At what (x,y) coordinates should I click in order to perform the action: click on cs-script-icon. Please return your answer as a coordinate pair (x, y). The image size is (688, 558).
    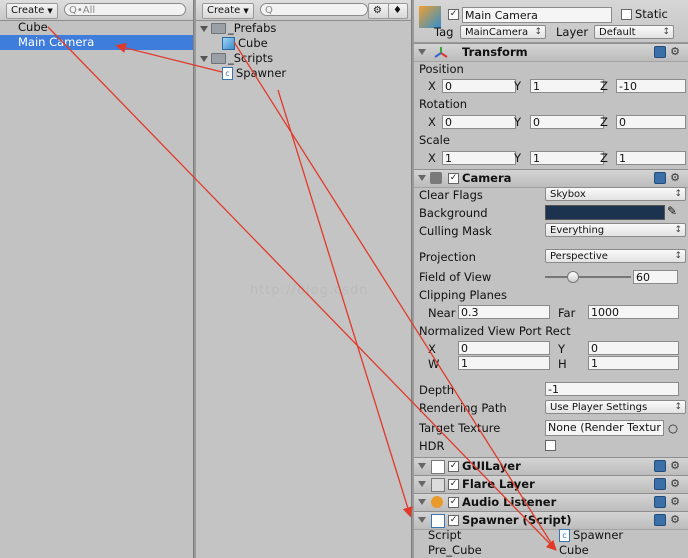
    Looking at the image, I should click on (438, 521).